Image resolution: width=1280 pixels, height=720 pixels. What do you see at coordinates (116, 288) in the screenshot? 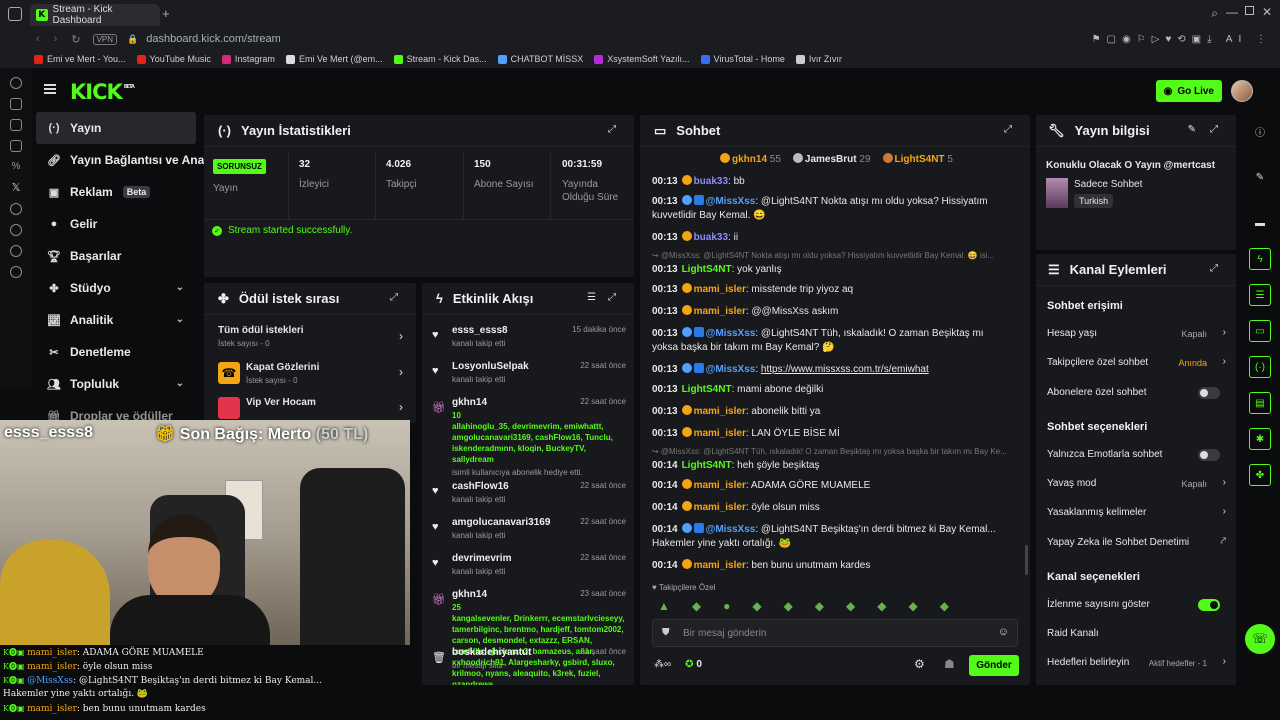
I see `sidebar-item-5: ✤ Stüdyo ⌄` at bounding box center [116, 288].